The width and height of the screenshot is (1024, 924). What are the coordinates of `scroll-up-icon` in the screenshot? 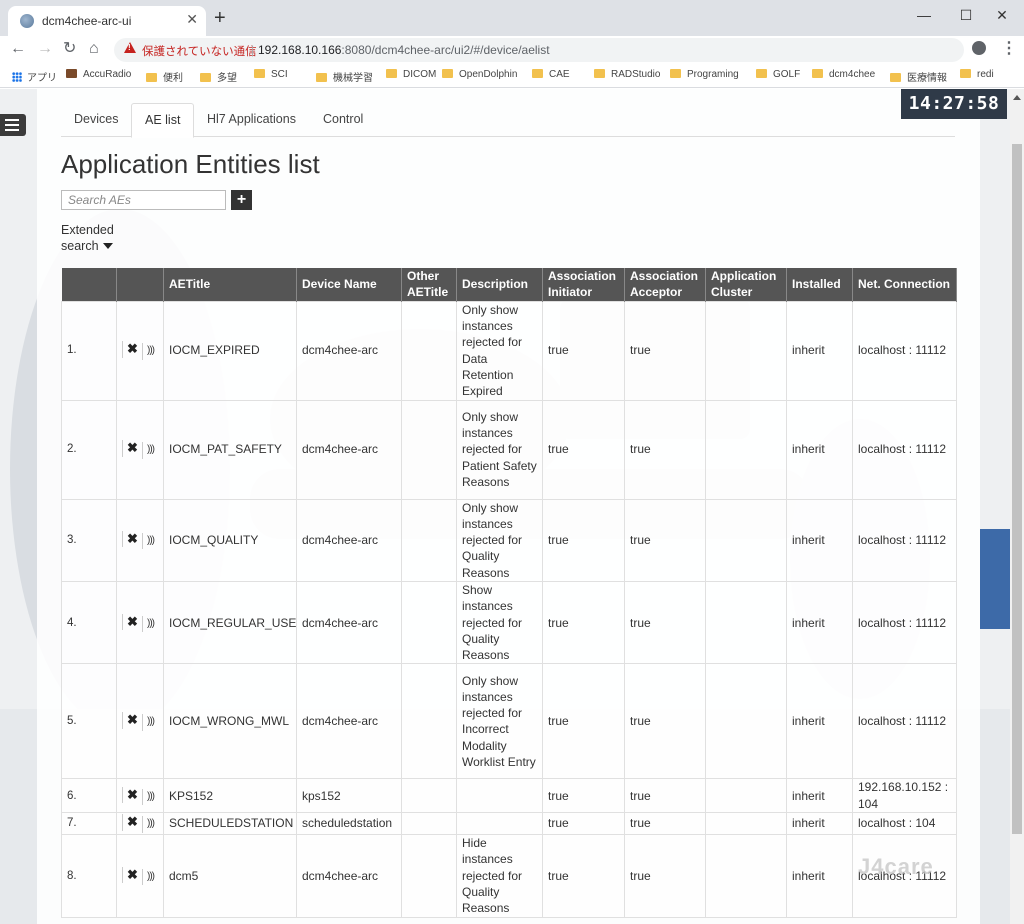 It's located at (1017, 97).